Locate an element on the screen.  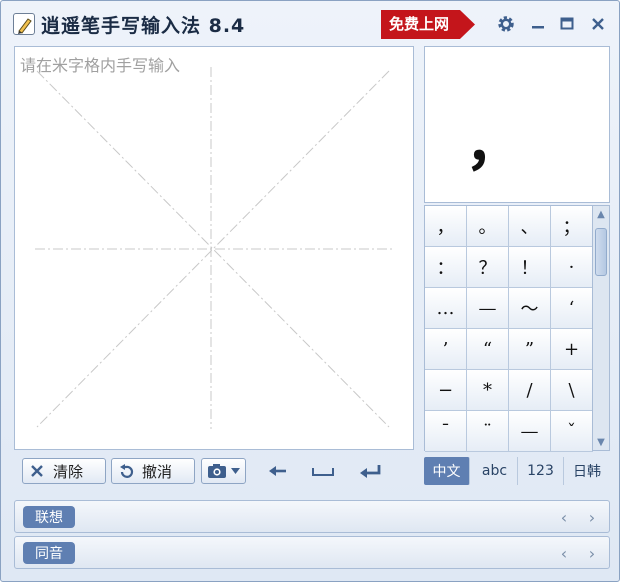
tab-123: 123 is located at coordinates (541, 471).